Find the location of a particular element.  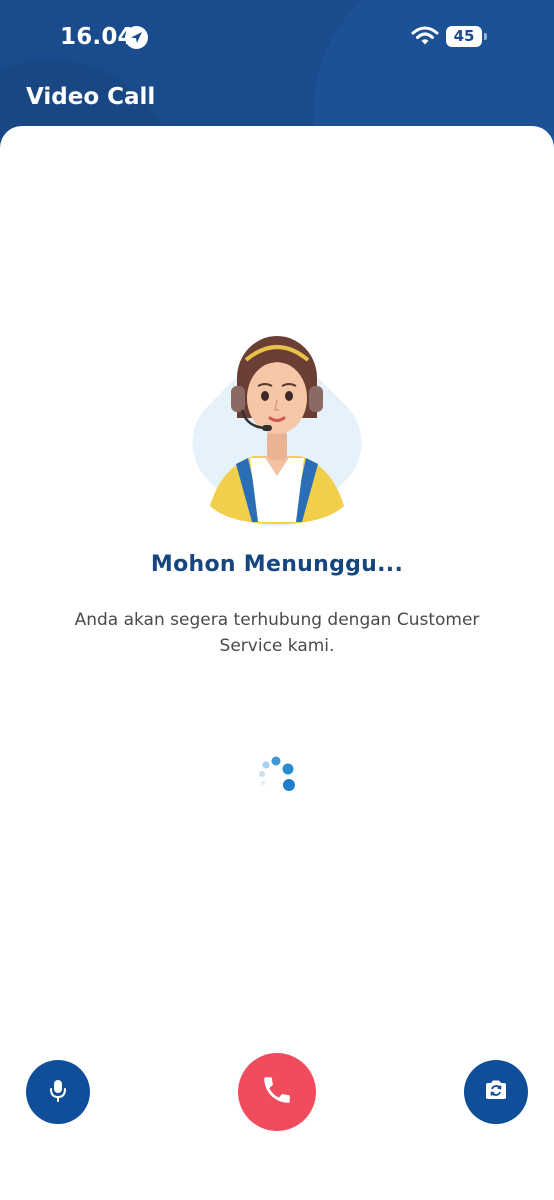

phone-icon is located at coordinates (277, 1092).